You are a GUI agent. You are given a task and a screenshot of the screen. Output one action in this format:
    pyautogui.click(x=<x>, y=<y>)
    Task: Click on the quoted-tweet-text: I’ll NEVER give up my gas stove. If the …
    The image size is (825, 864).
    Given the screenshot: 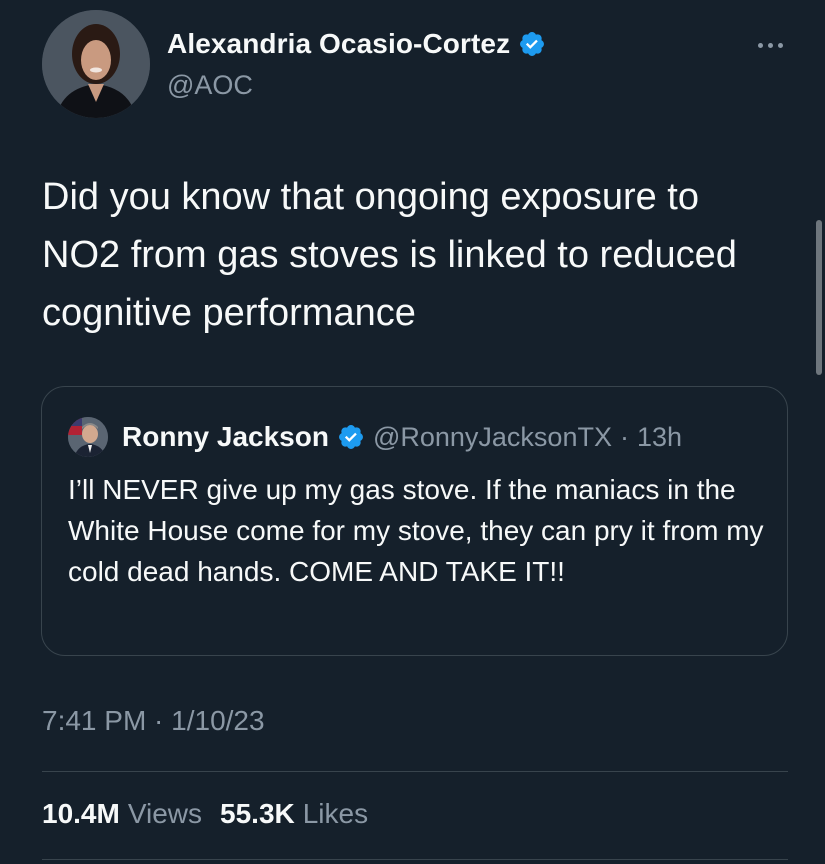 What is the action you would take?
    pyautogui.click(x=416, y=530)
    